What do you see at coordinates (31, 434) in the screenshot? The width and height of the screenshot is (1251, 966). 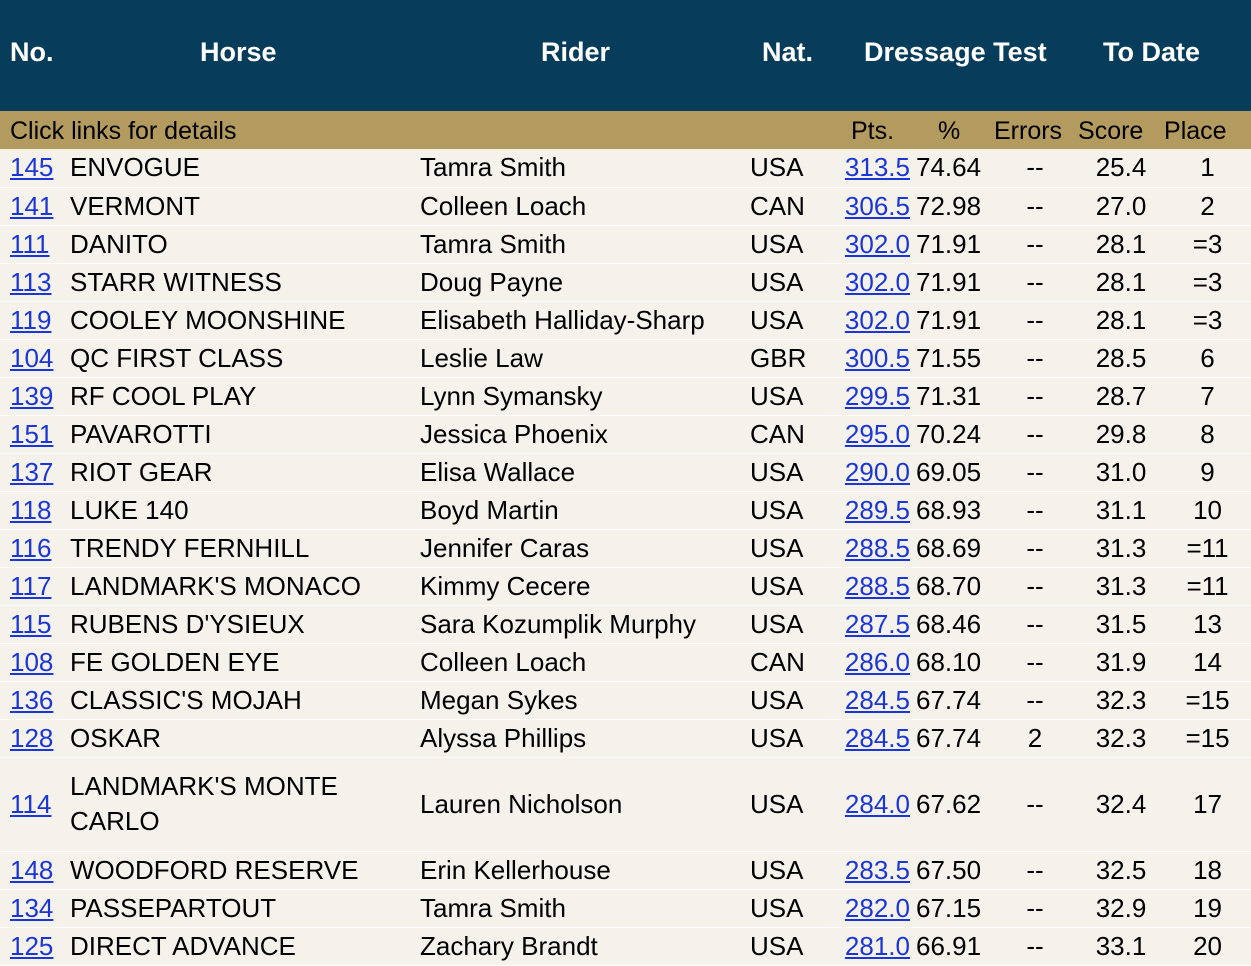 I see `entry-number-link: 151` at bounding box center [31, 434].